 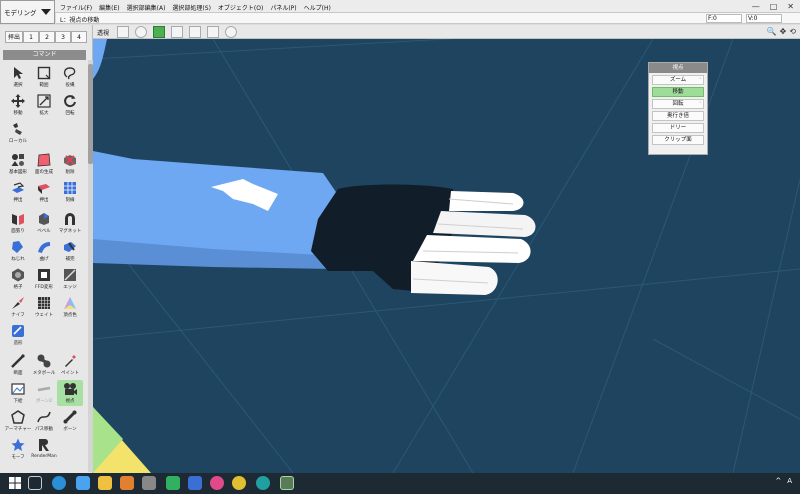 I want to click on tool-twist: ねじれ, so click(x=18, y=251).